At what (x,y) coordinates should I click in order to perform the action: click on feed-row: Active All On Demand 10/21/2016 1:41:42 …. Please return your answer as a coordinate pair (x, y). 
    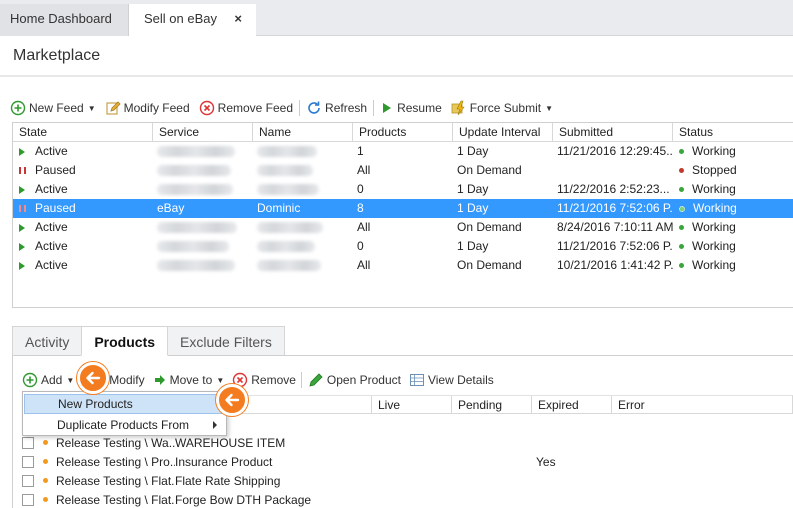
    Looking at the image, I should click on (403, 265).